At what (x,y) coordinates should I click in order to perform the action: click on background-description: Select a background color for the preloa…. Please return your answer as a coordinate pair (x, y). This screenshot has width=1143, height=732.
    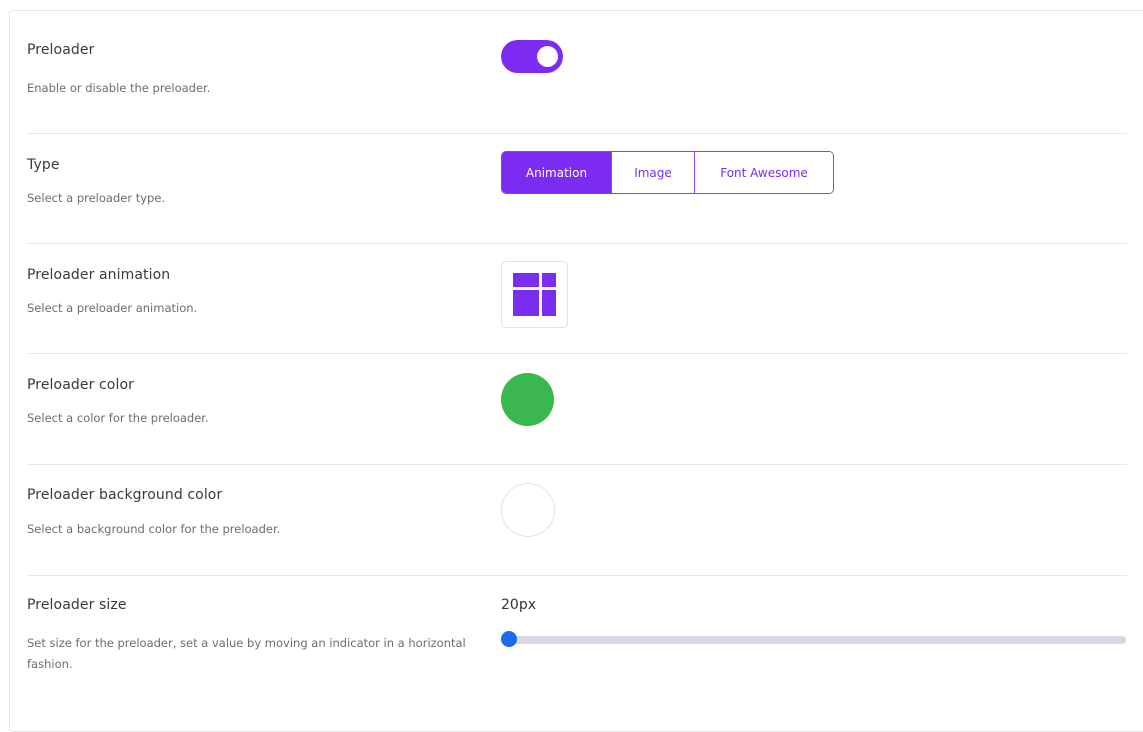
    Looking at the image, I should click on (154, 529).